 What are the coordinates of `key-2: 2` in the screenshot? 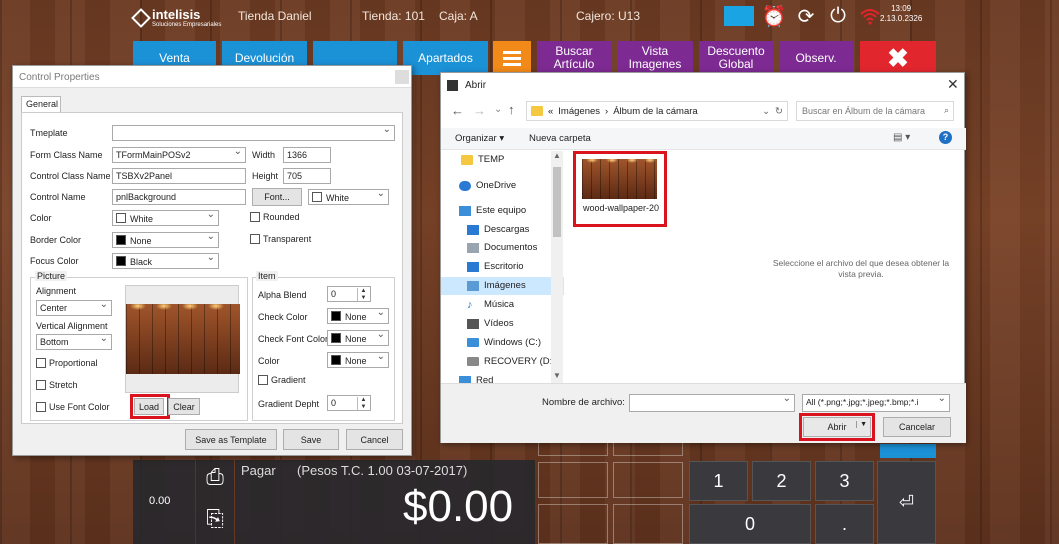 It's located at (781, 481).